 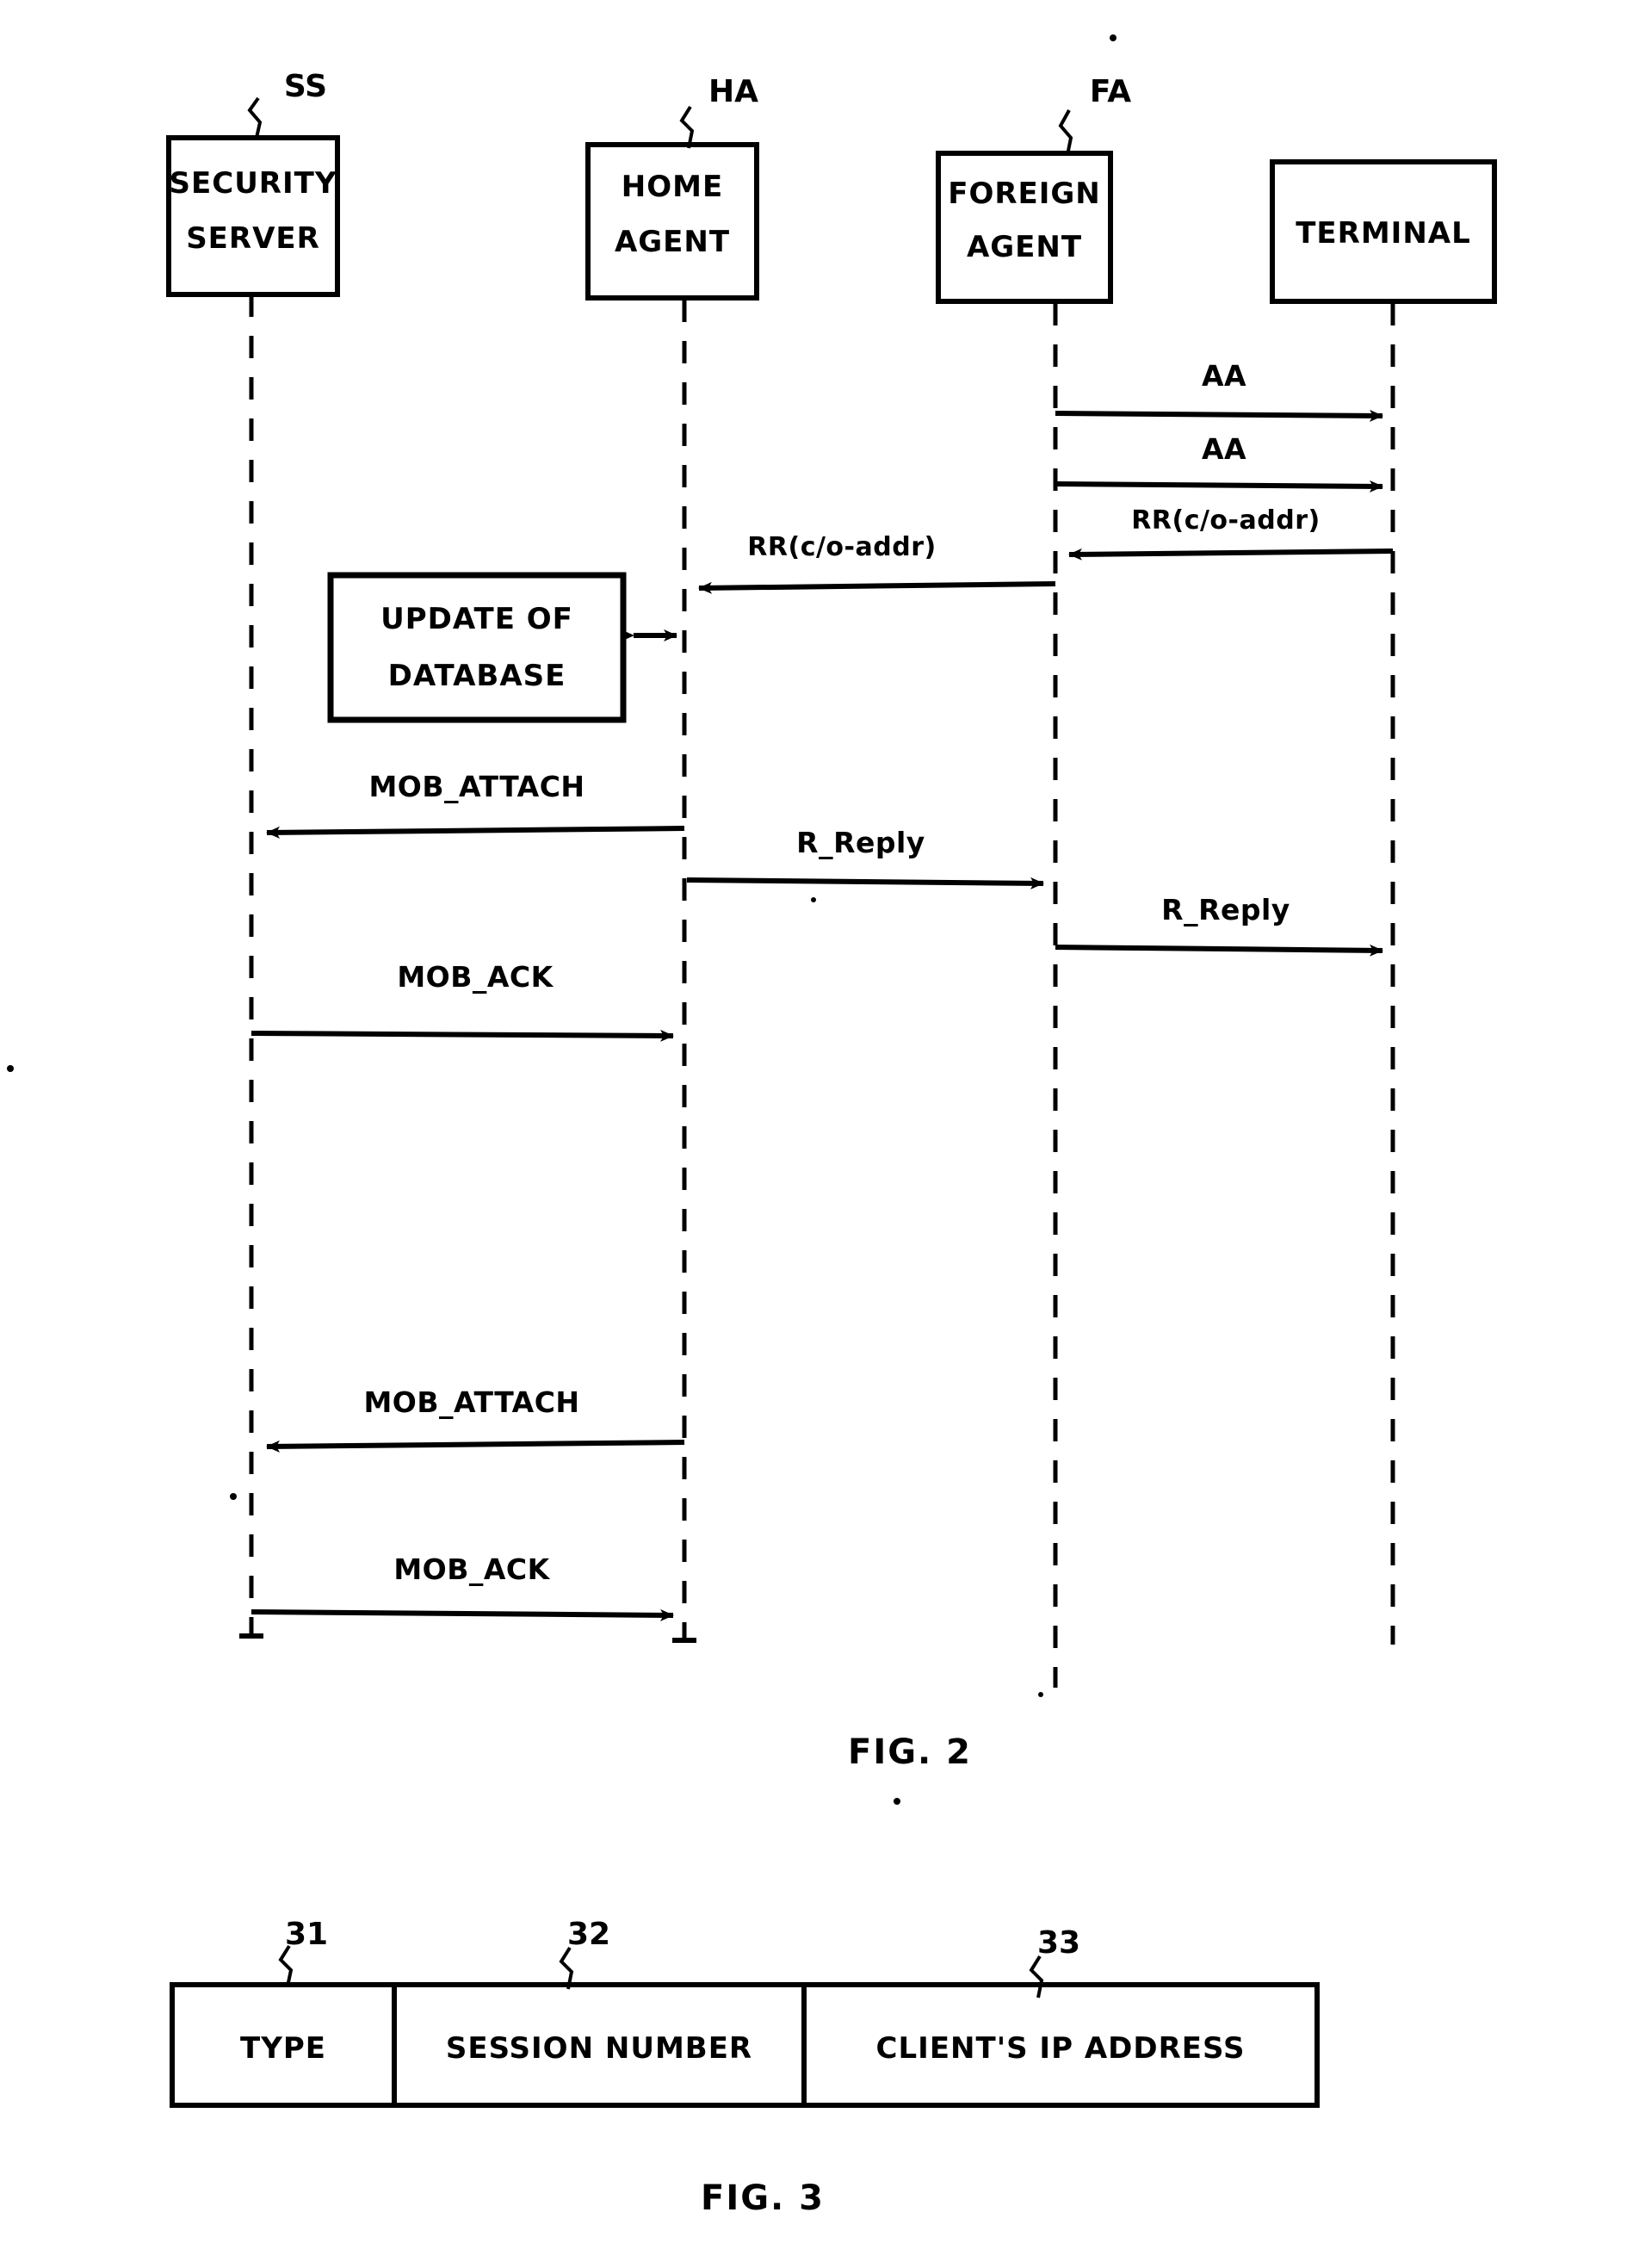 What do you see at coordinates (476, 619) in the screenshot?
I see `action-box-label-line1: UPDATE OF` at bounding box center [476, 619].